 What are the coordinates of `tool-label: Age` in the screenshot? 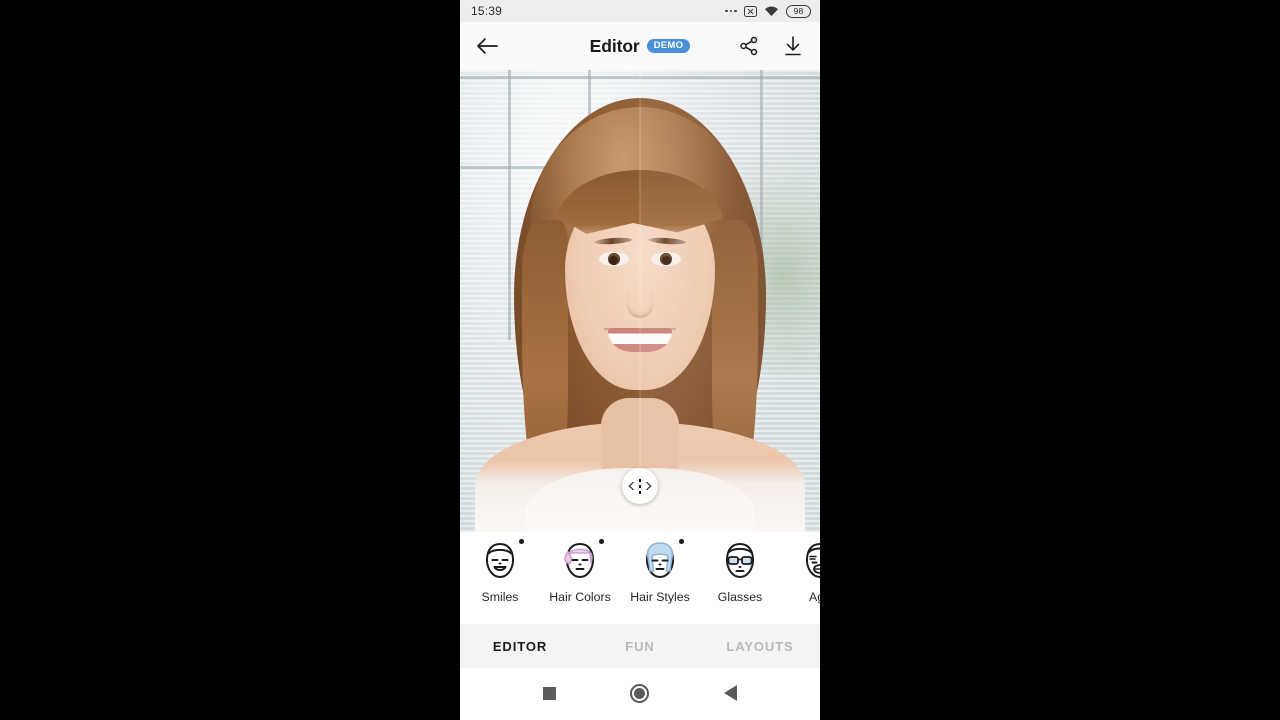 It's located at (814, 597).